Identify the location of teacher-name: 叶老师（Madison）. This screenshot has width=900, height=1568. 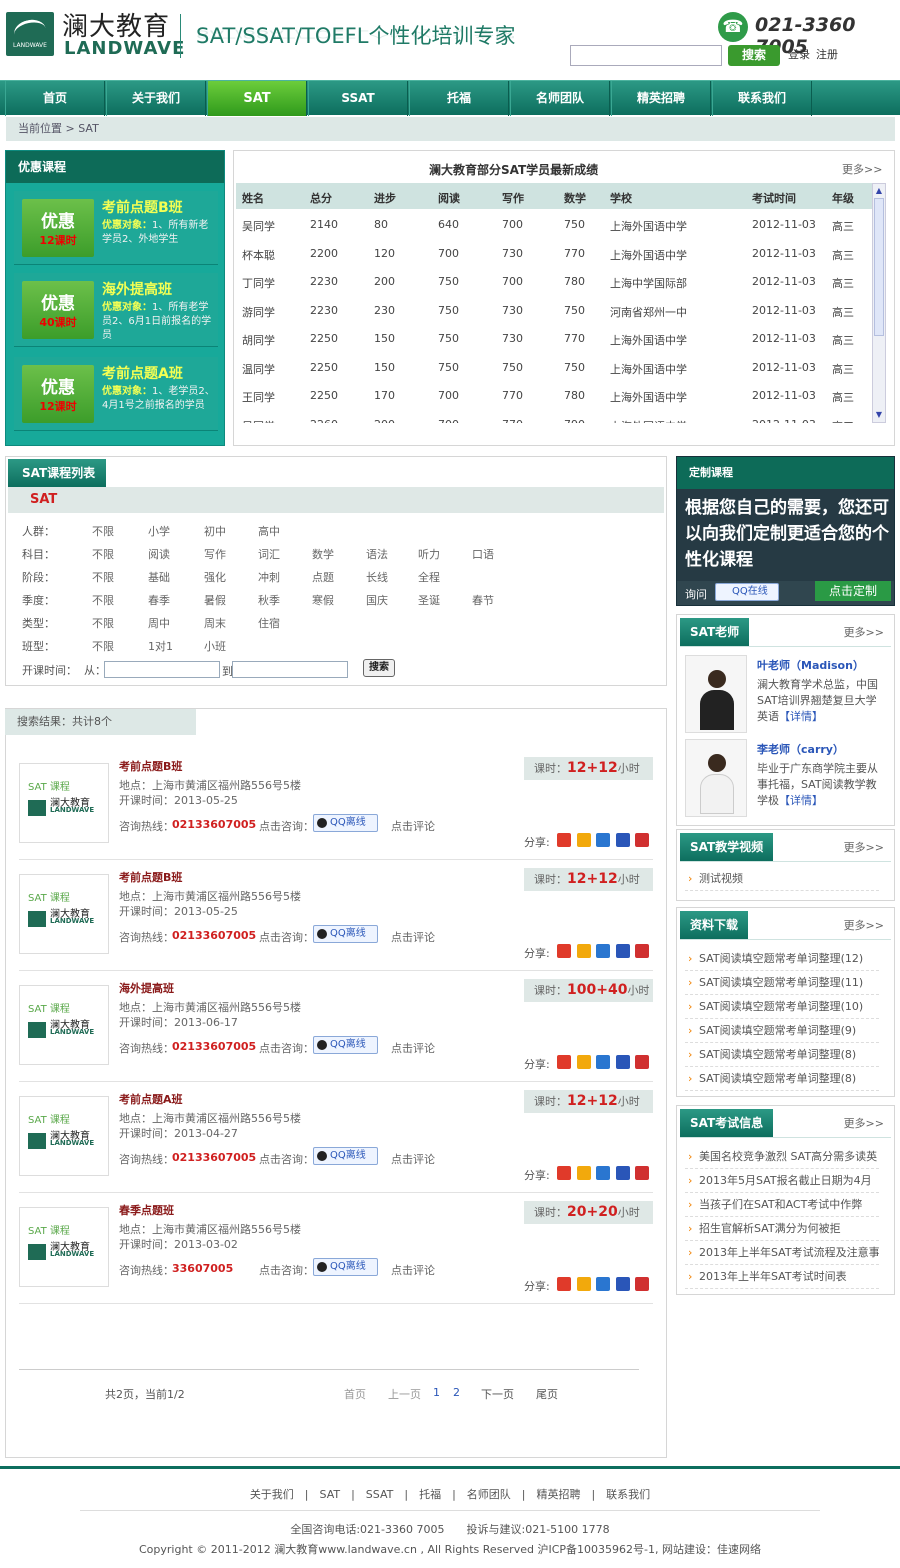
(810, 665).